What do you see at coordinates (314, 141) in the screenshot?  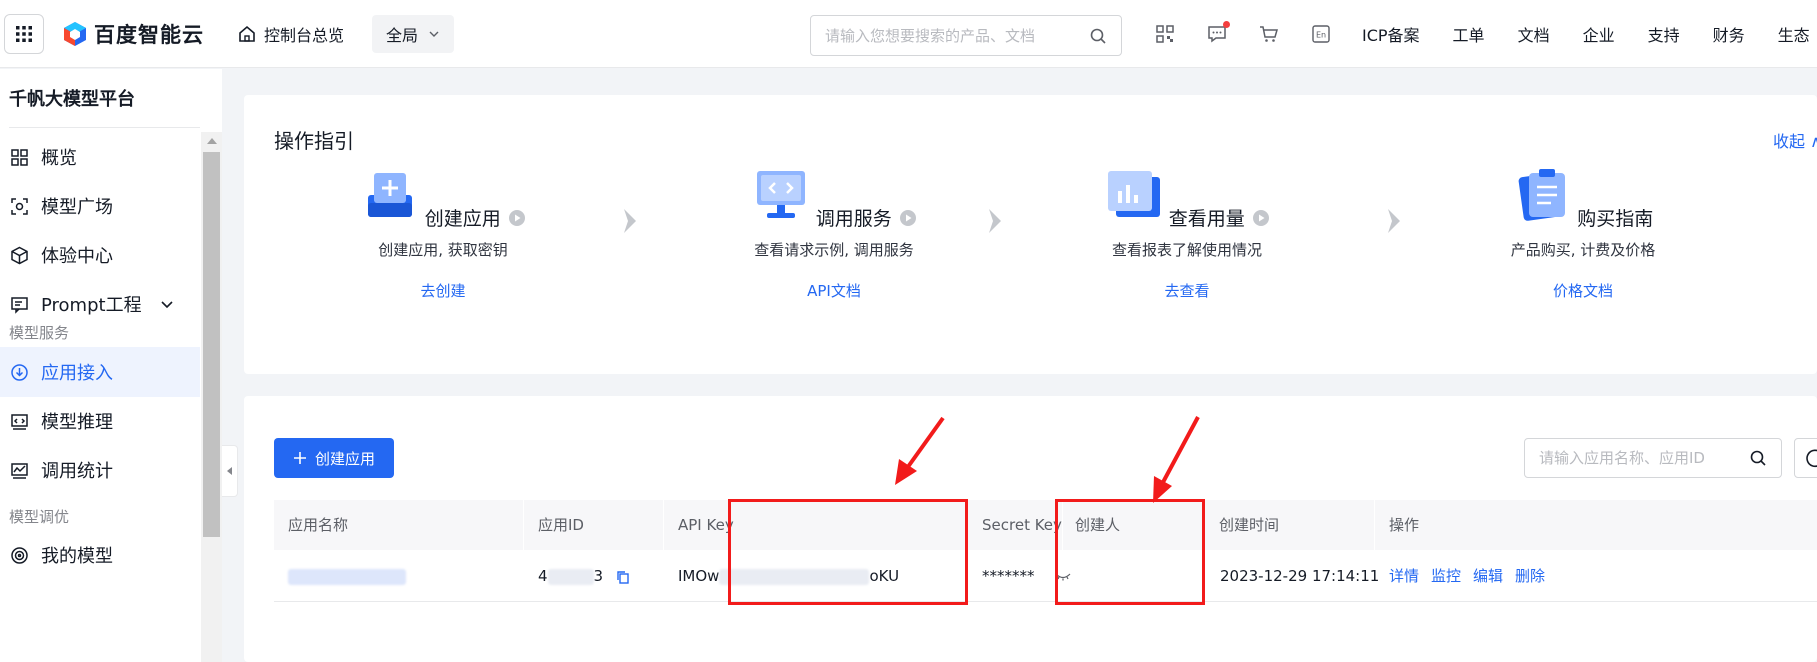 I see `guide-title: 操作指引` at bounding box center [314, 141].